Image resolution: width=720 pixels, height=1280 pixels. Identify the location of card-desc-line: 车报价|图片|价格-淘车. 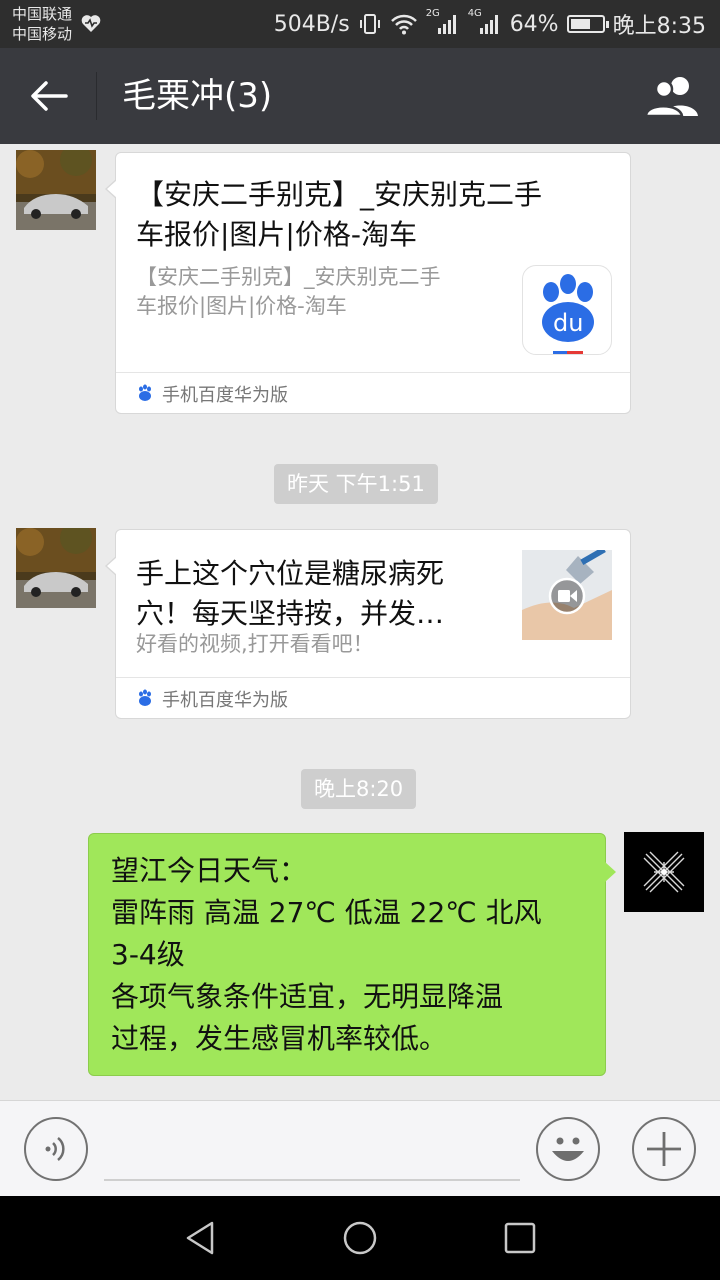
(241, 306).